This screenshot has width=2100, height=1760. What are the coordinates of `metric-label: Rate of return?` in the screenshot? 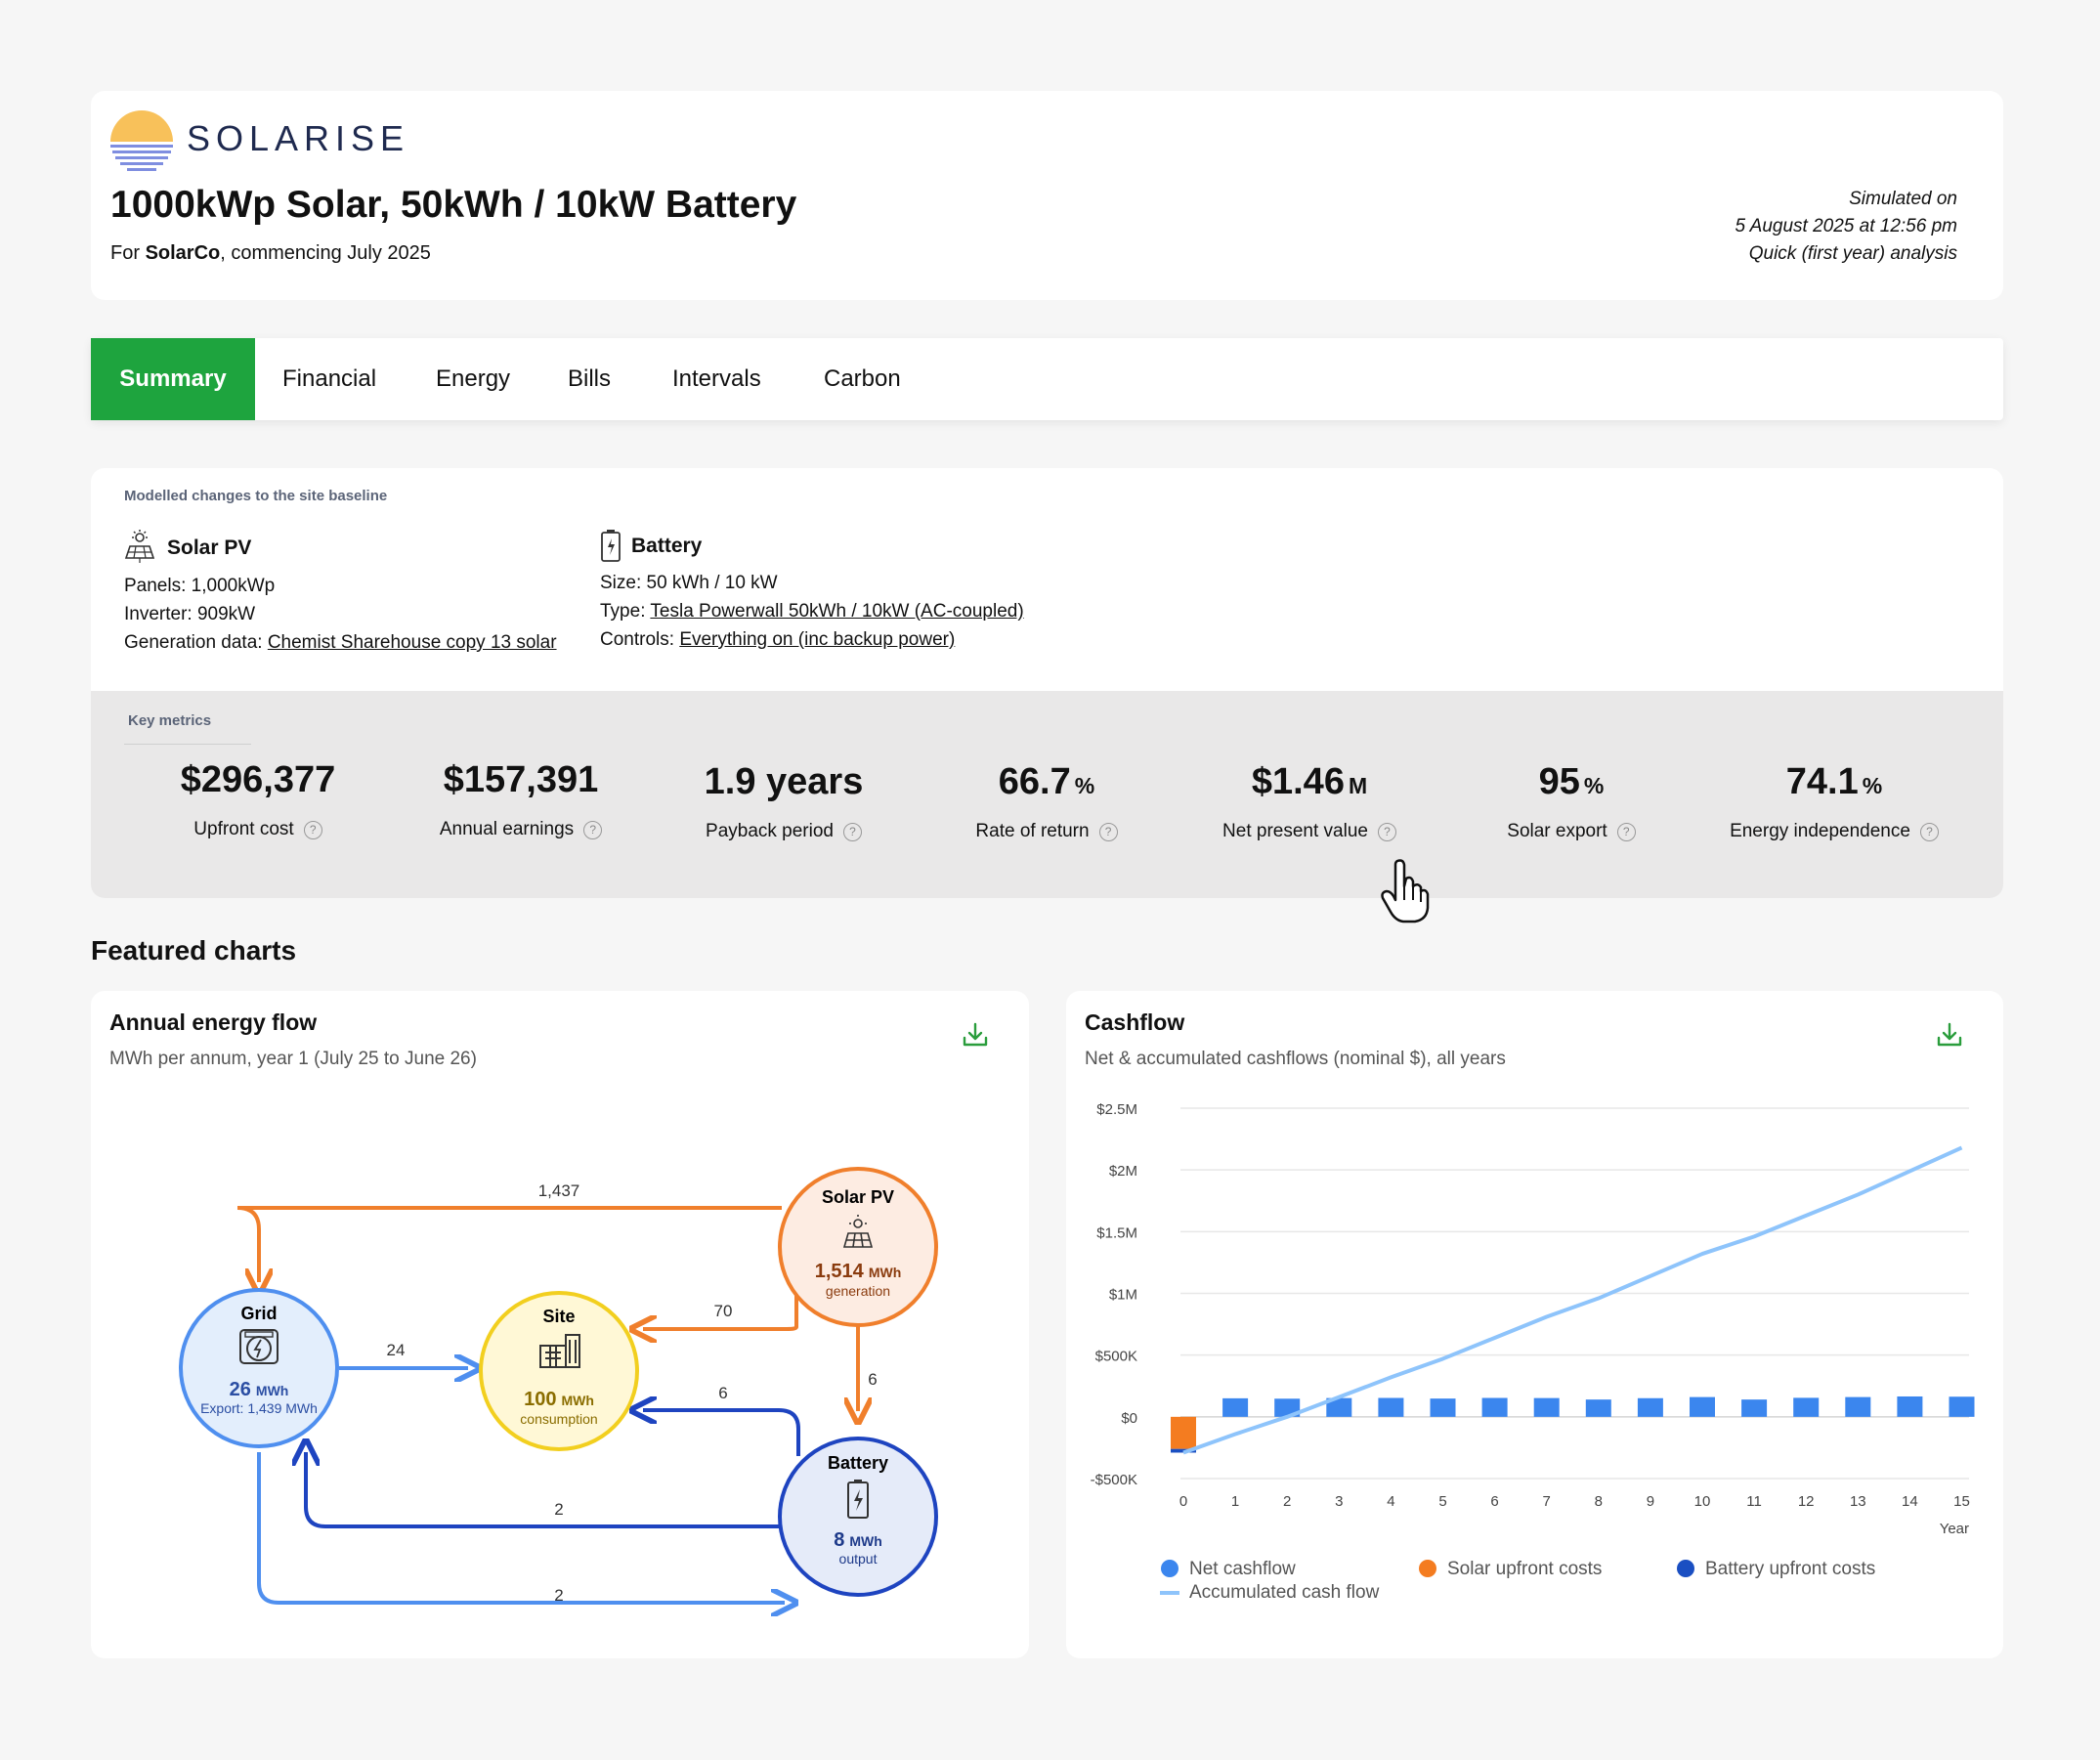 It's located at (1047, 831).